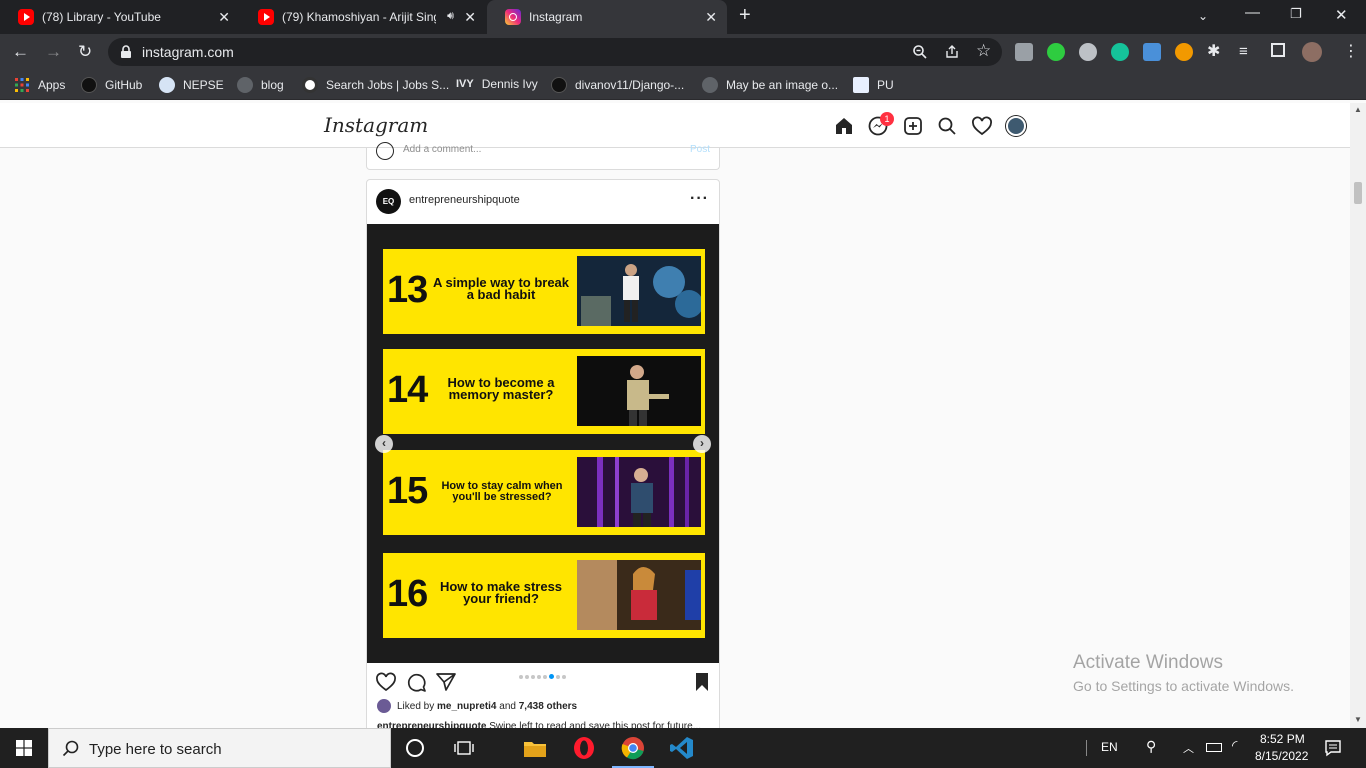 This screenshot has height=768, width=1366. I want to click on lock-icon, so click(126, 52).